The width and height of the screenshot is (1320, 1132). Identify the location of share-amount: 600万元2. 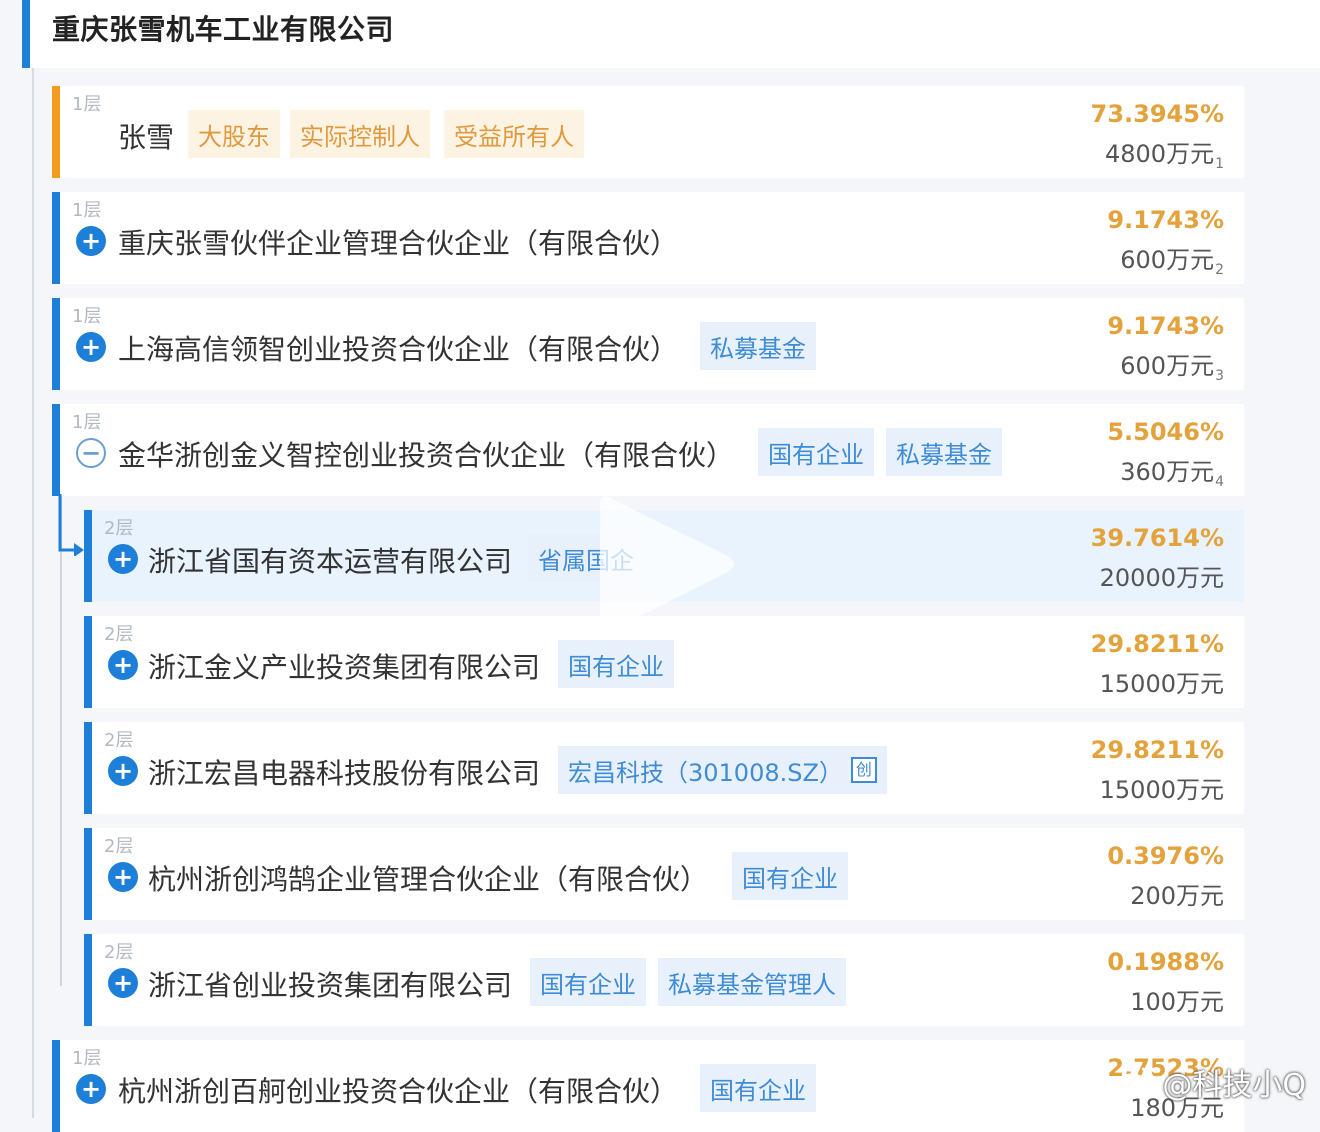
(1172, 262).